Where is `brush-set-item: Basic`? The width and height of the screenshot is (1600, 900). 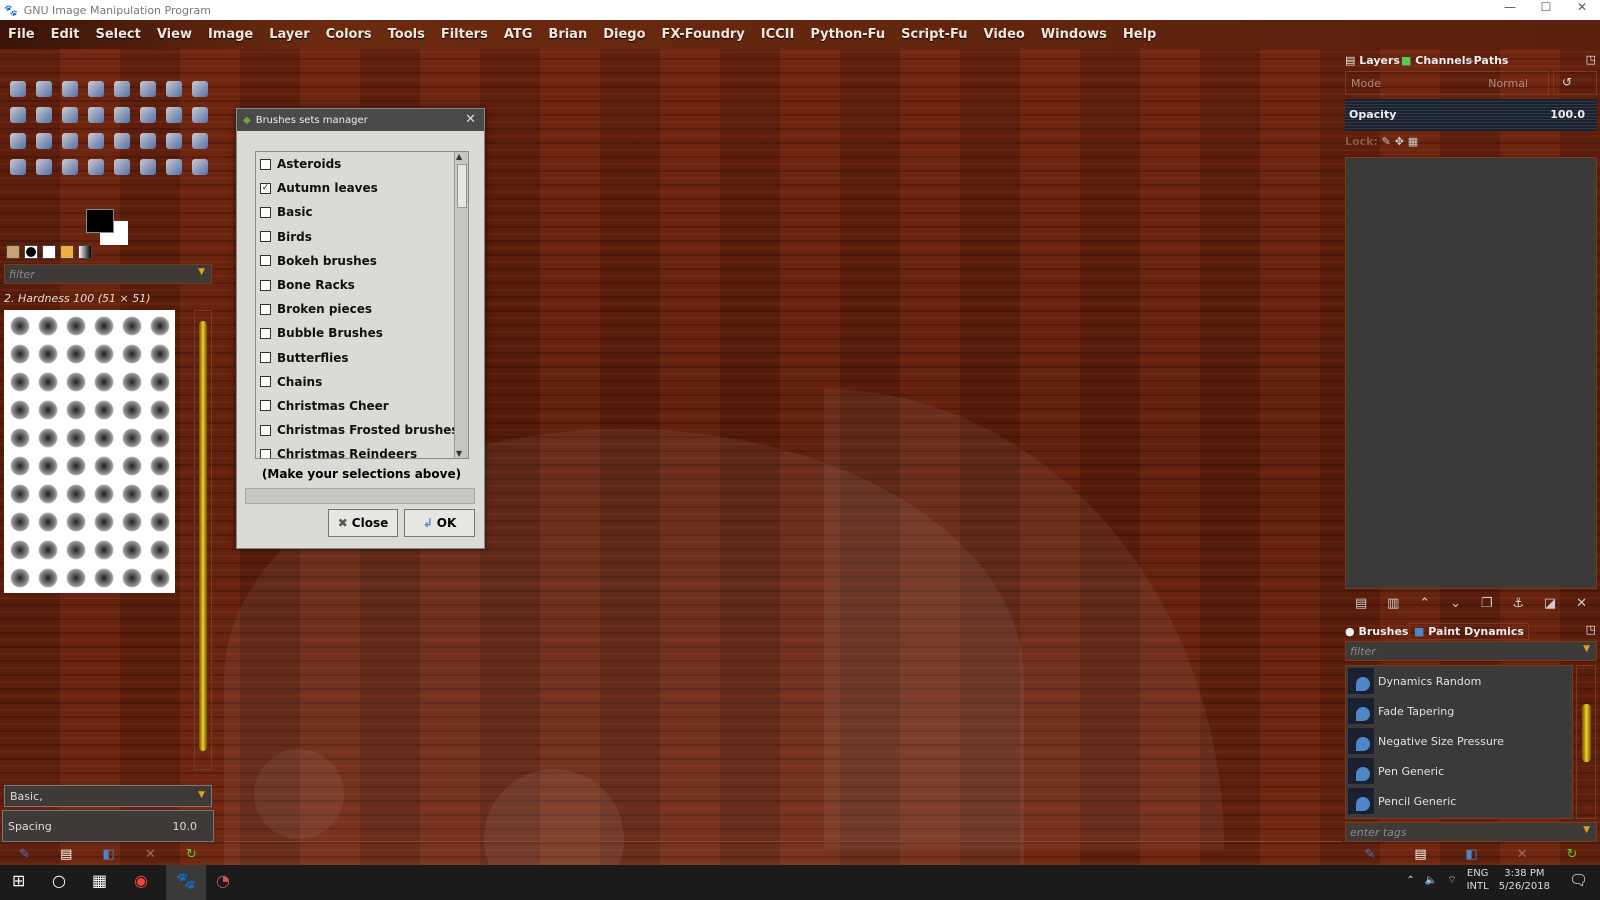
brush-set-item: Basic is located at coordinates (362, 212).